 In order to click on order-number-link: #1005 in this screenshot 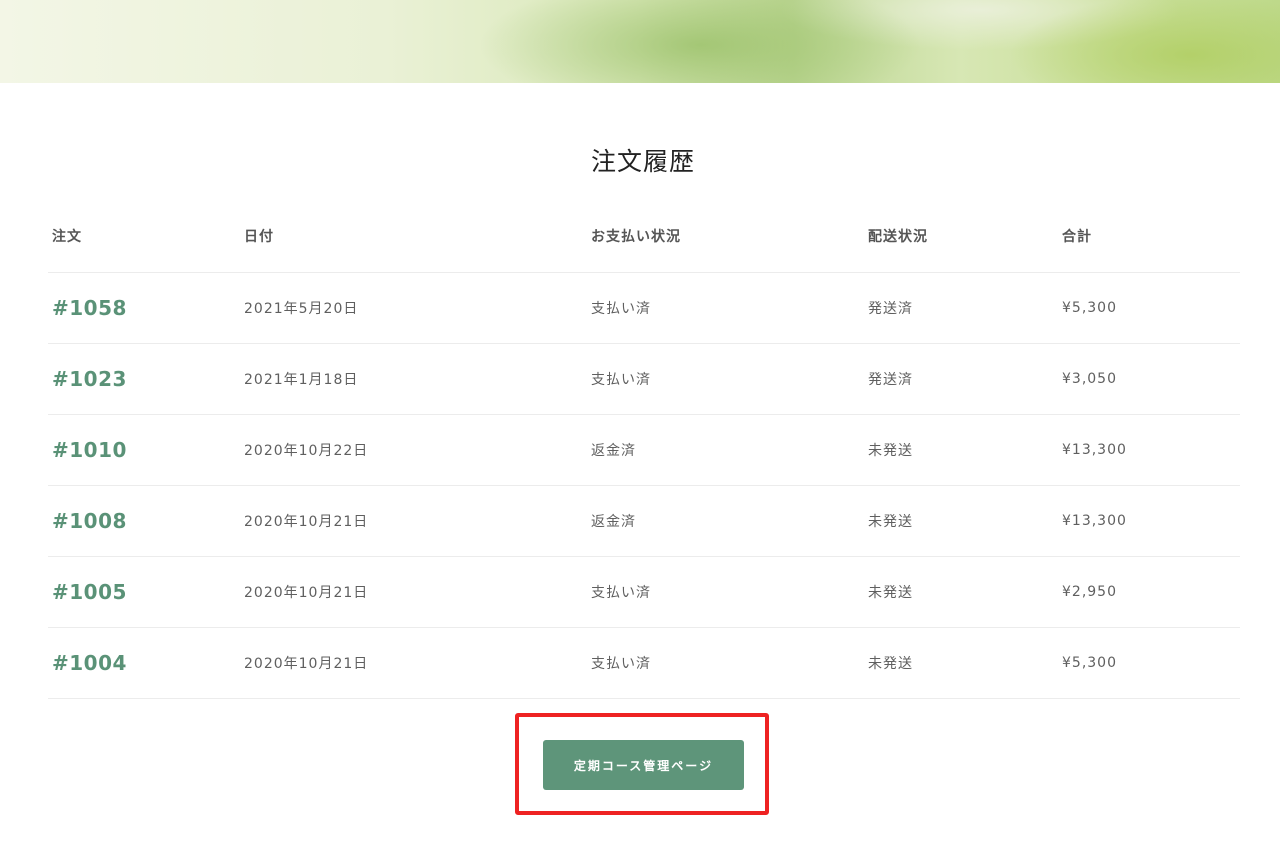, I will do `click(89, 592)`.